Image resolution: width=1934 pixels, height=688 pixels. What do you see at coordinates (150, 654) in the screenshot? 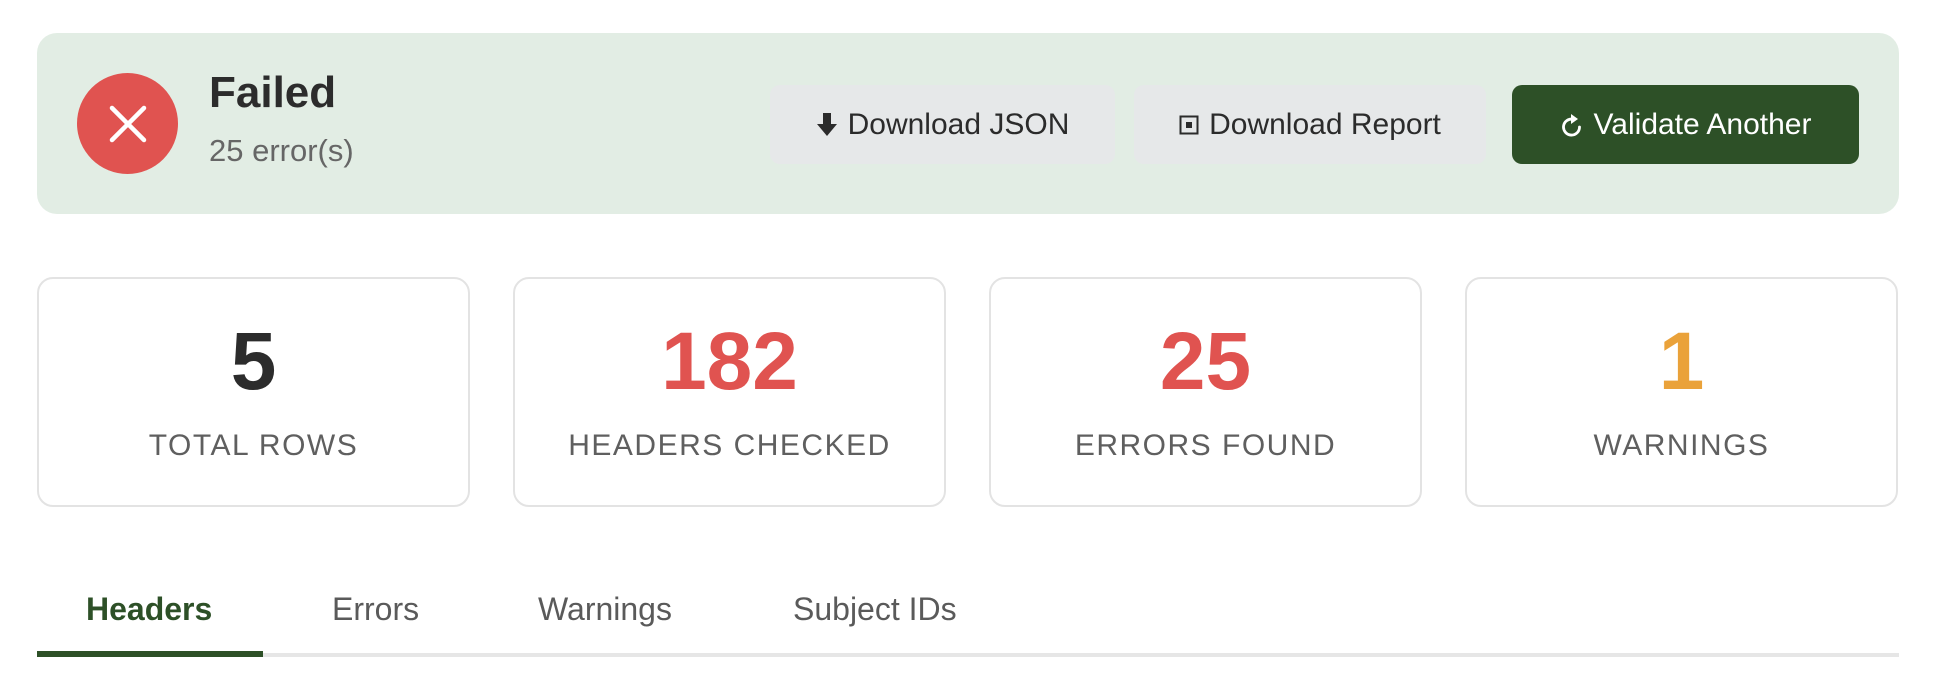
I see `active-tab-indicator` at bounding box center [150, 654].